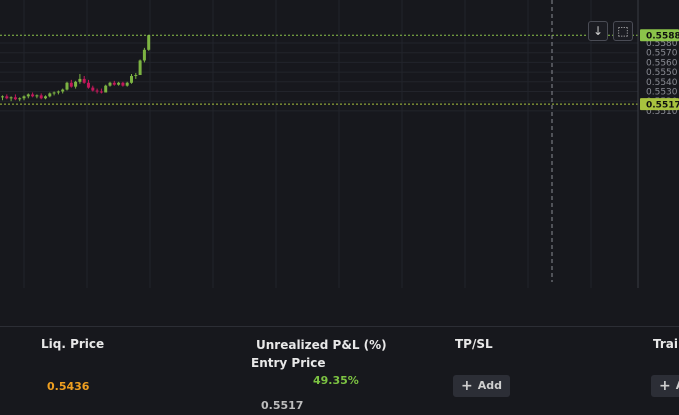  I want to click on scroll-to-latest-button: ↓, so click(598, 31).